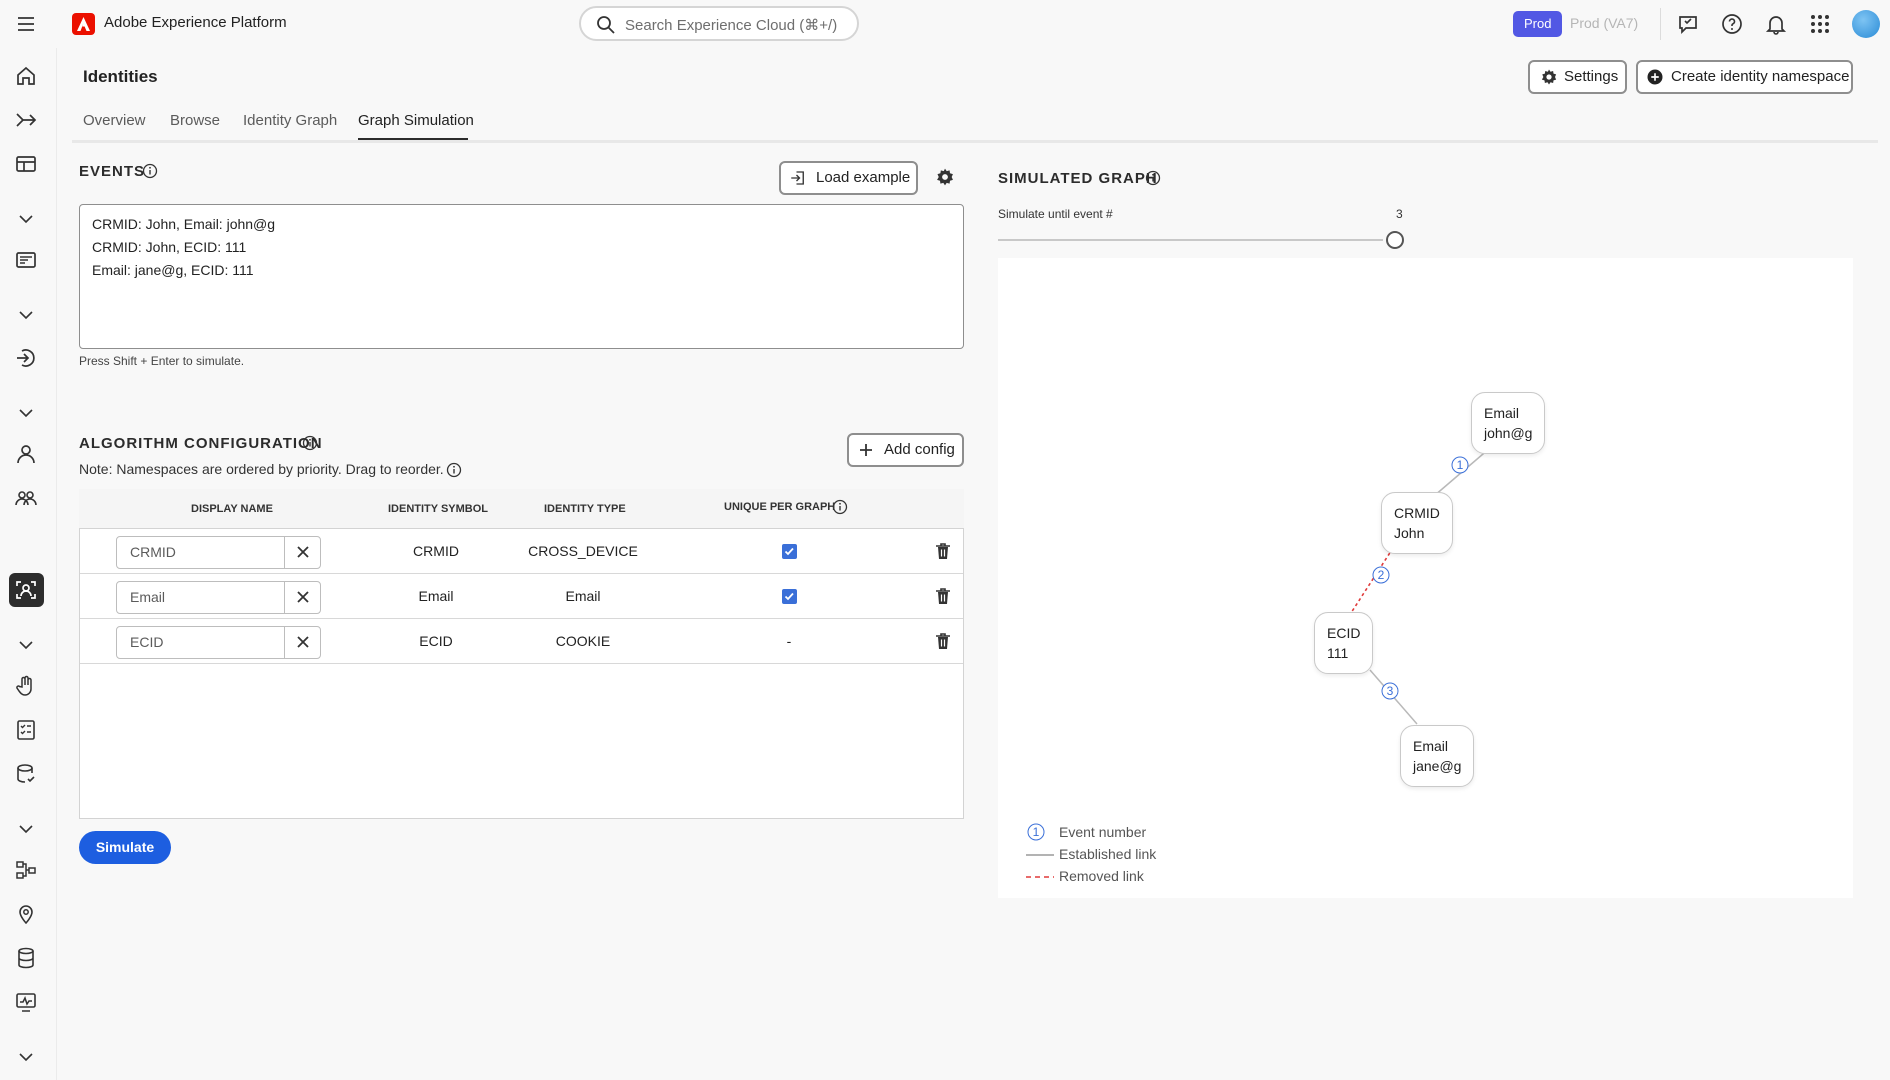 Image resolution: width=1890 pixels, height=1080 pixels. I want to click on policies-icon, so click(26, 730).